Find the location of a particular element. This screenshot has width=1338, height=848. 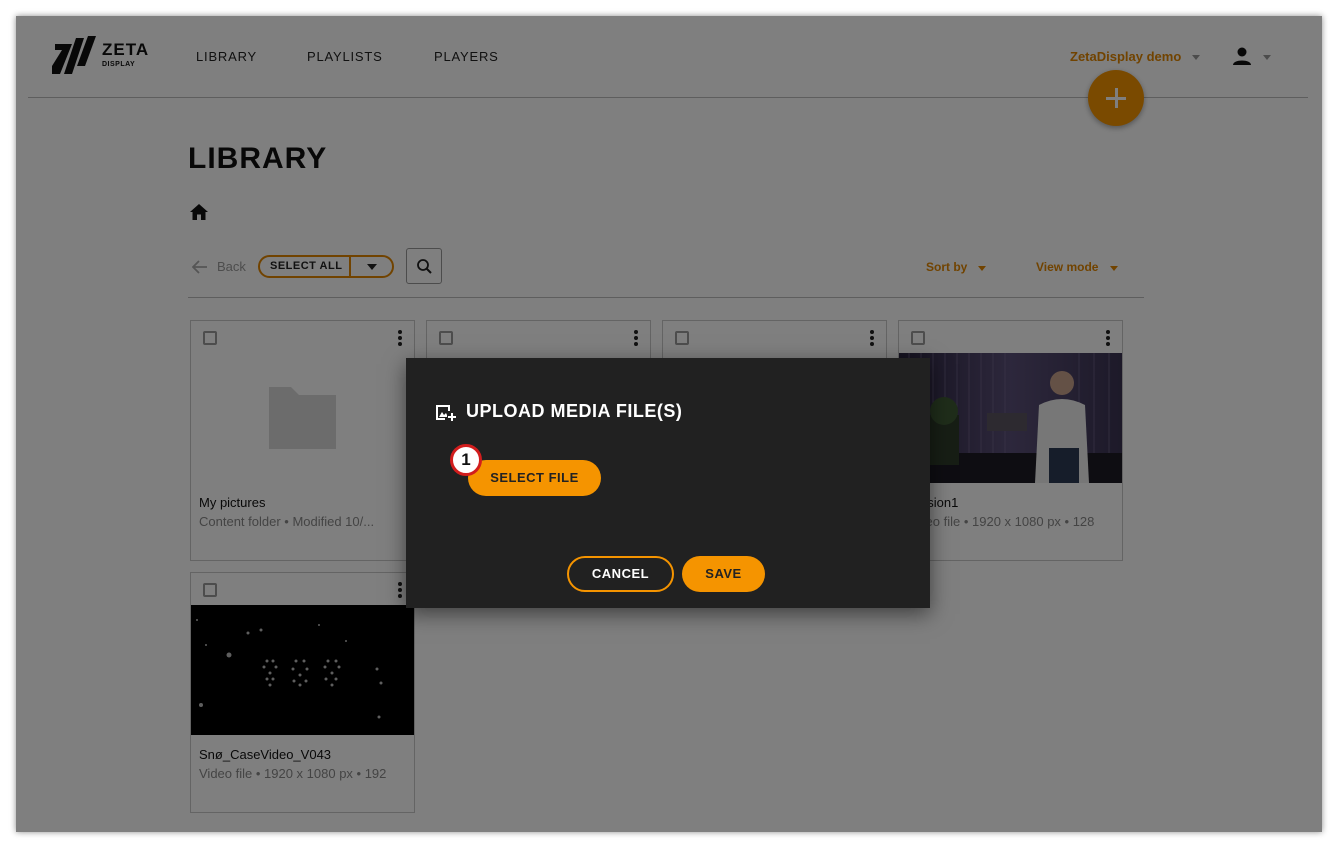

dialog-title: UPLOAD MEDIA FILE(S) is located at coordinates (574, 411).